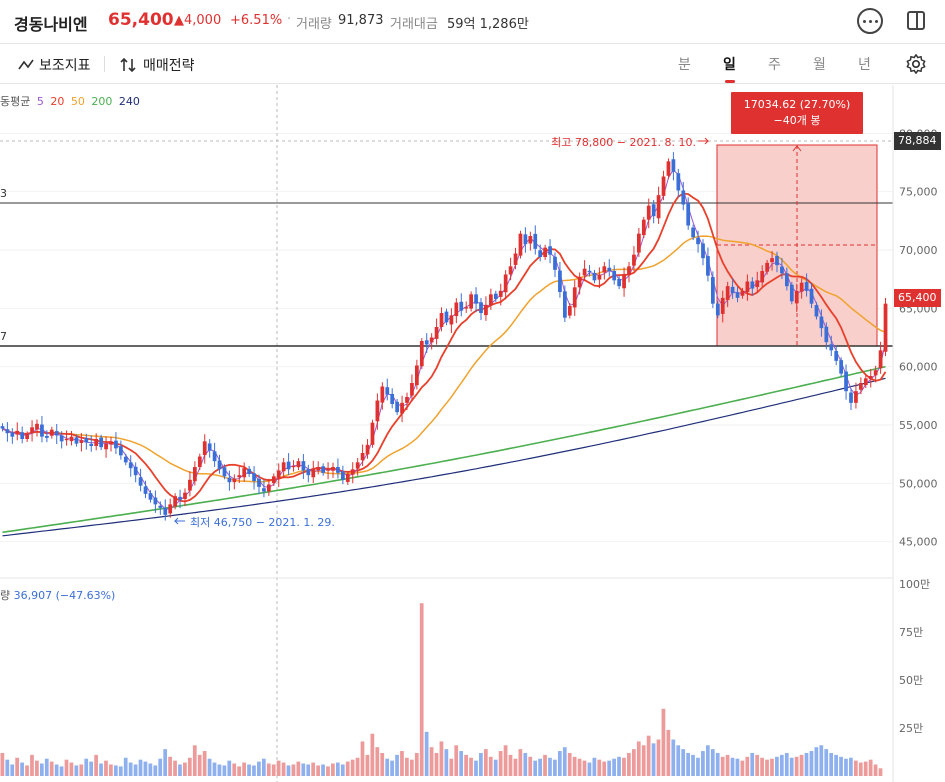 This screenshot has width=945, height=782. Describe the element at coordinates (870, 21) in the screenshot. I see `more-options-button` at that location.